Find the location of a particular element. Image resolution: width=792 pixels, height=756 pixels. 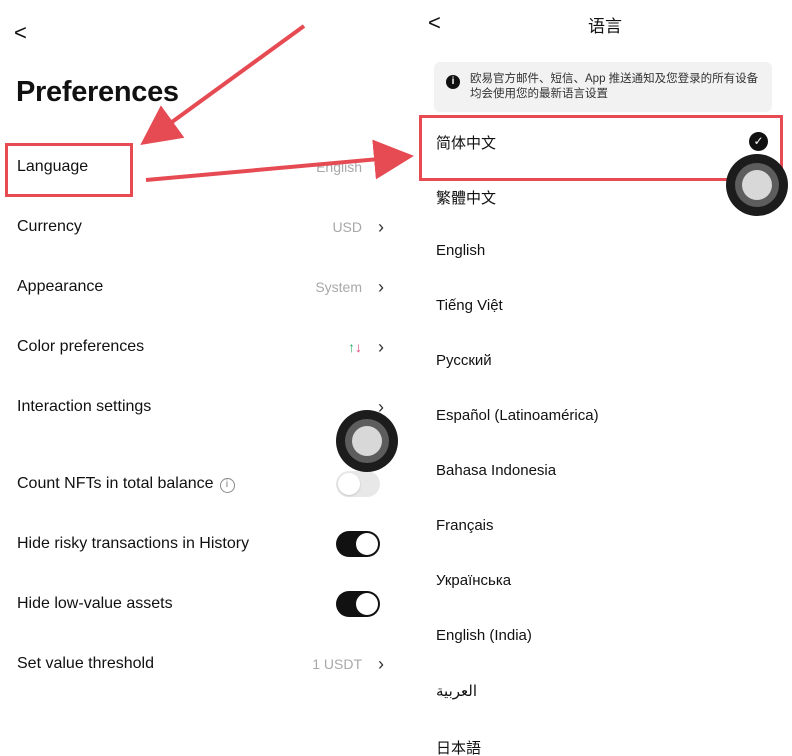

language-option-ukrainian: Українська is located at coordinates (473, 580).